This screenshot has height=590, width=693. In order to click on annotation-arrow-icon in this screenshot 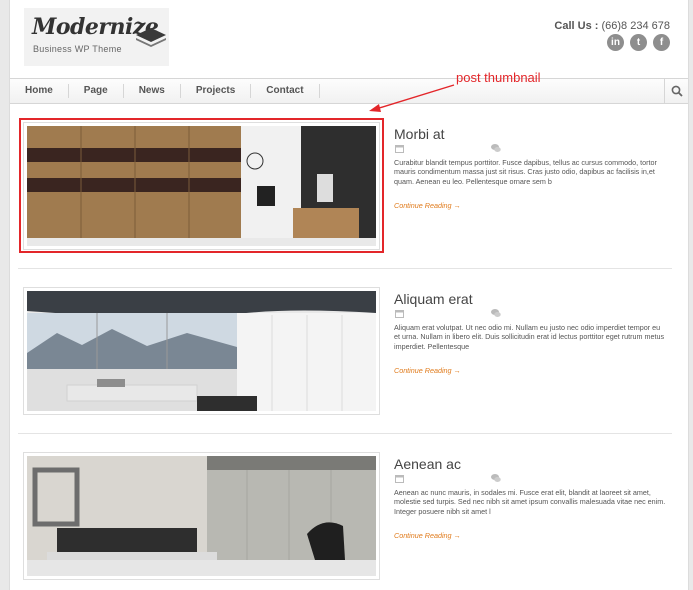, I will do `click(412, 98)`.